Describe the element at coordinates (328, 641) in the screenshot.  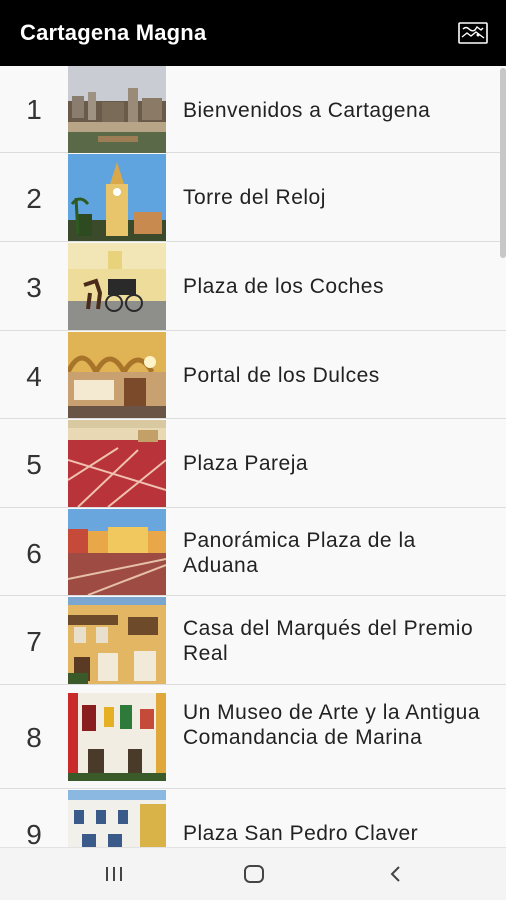
I see `item-title: Casa del Marqués del Premio Real` at that location.